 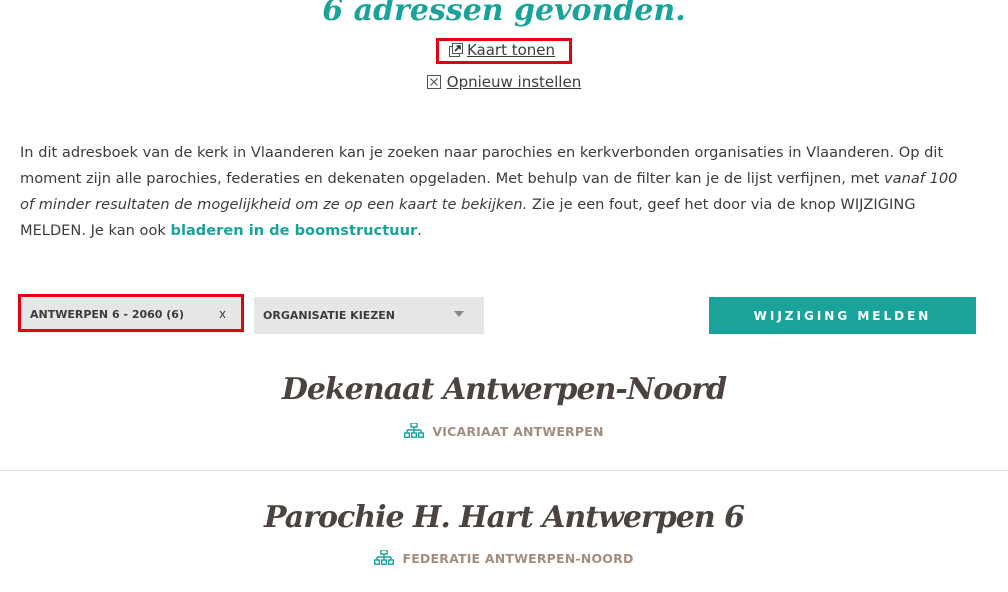 I want to click on active-filter-chip: ANTWERPEN 6 - 2060 (6) x, so click(x=131, y=313).